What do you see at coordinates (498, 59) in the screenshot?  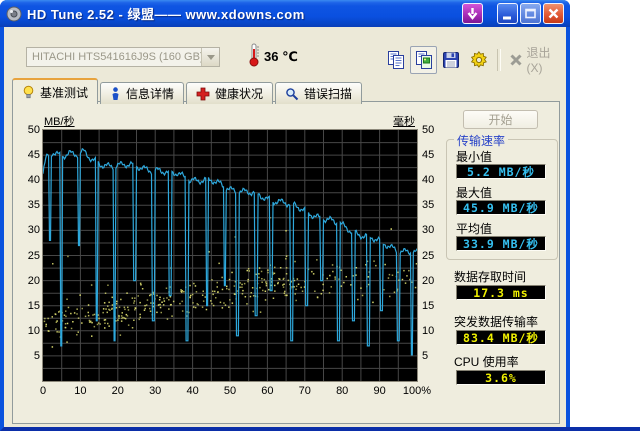 I see `toolbar-separator` at bounding box center [498, 59].